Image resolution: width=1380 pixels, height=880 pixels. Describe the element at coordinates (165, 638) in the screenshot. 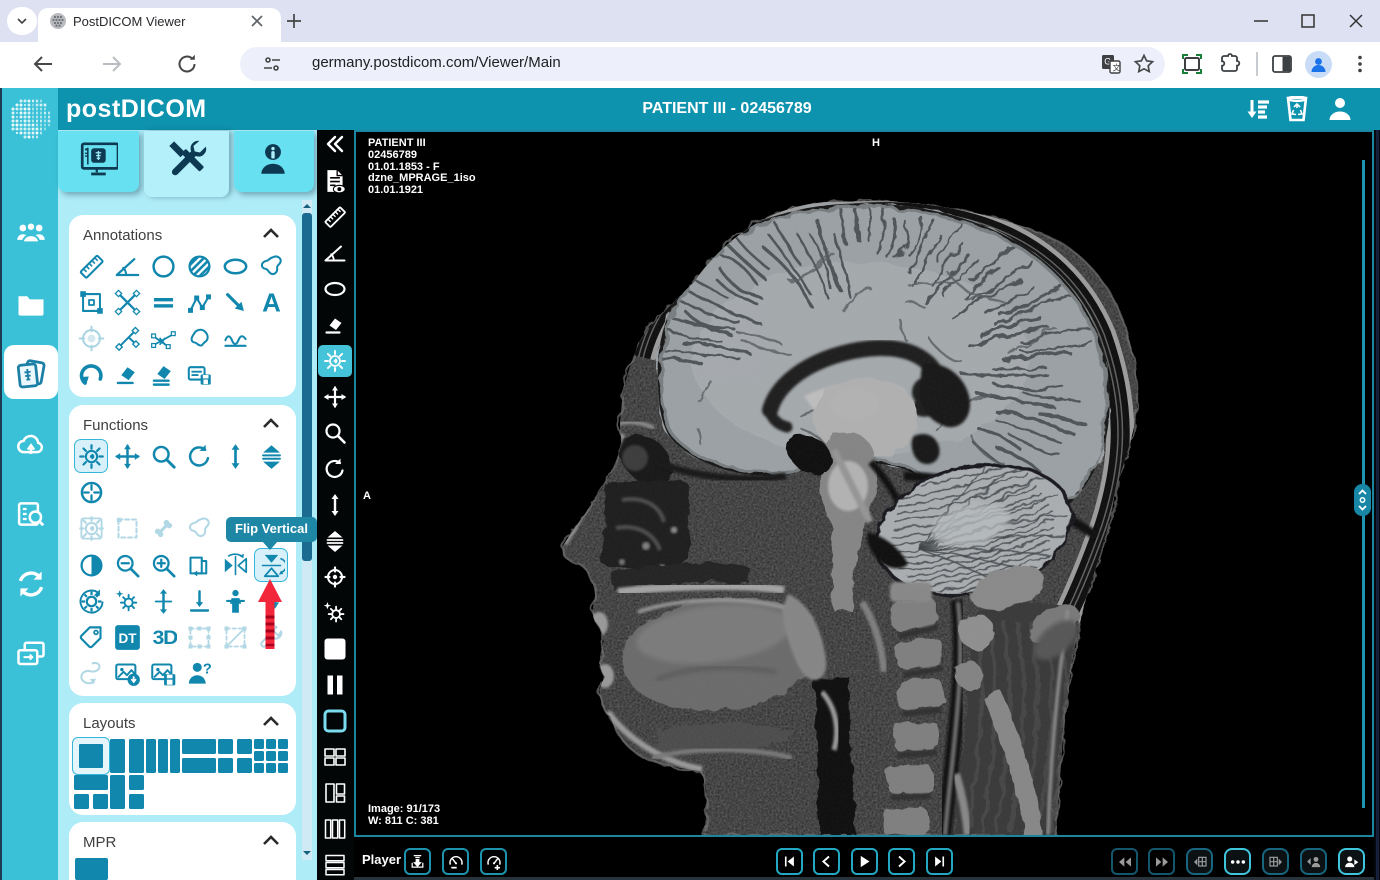

I see `svg-text: 3D` at that location.